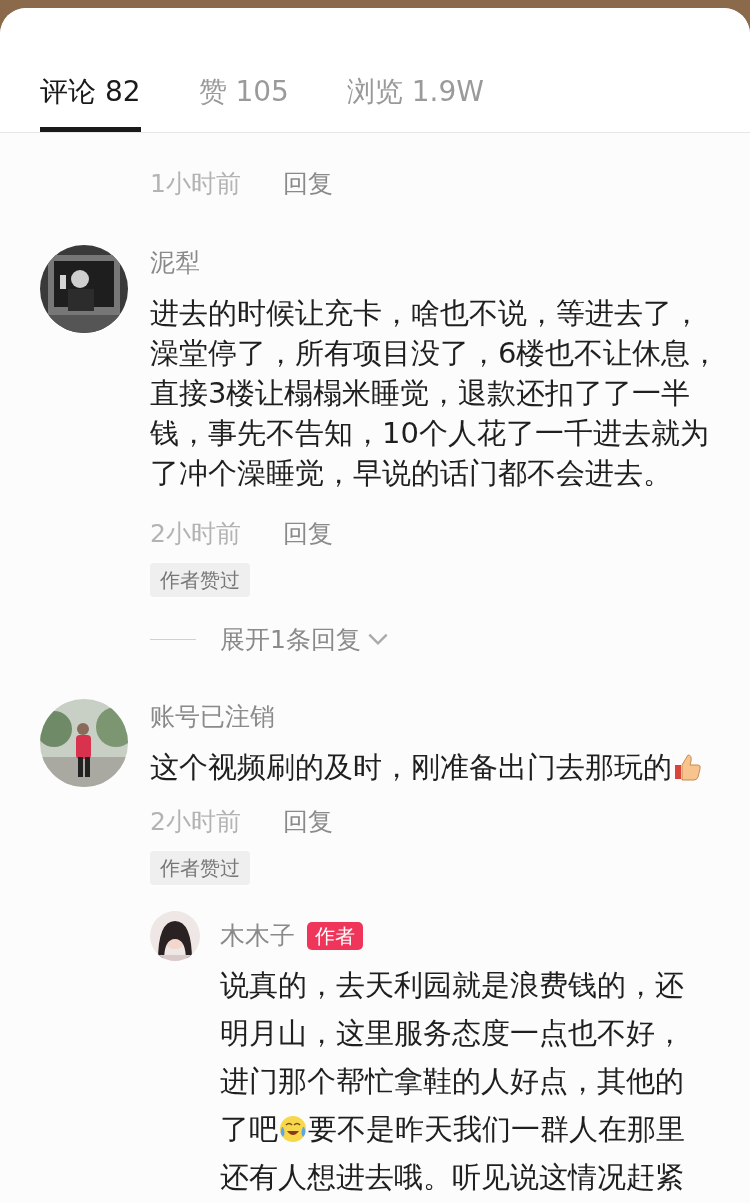 This screenshot has width=750, height=1203. I want to click on expand-replies-button: 展开1条回复, so click(305, 639).